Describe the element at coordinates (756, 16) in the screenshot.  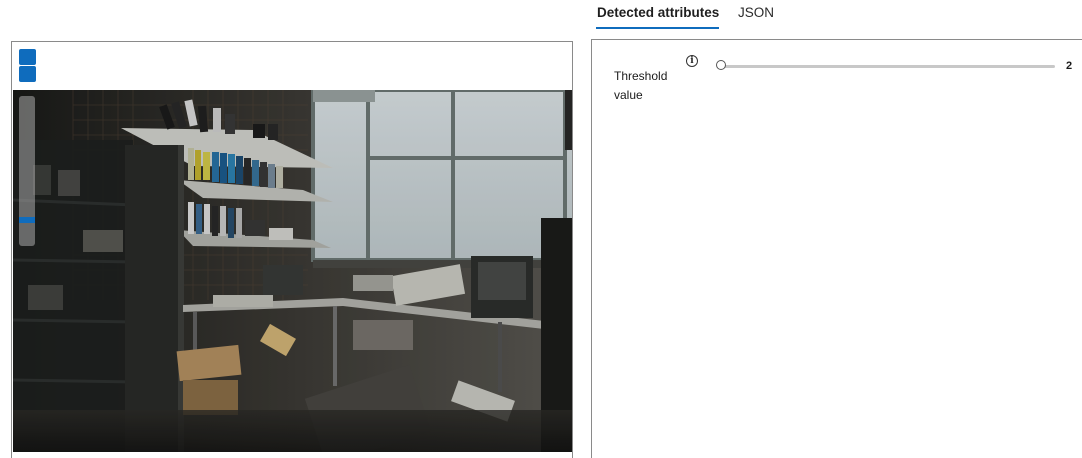
I see `tab-json: JSON` at that location.